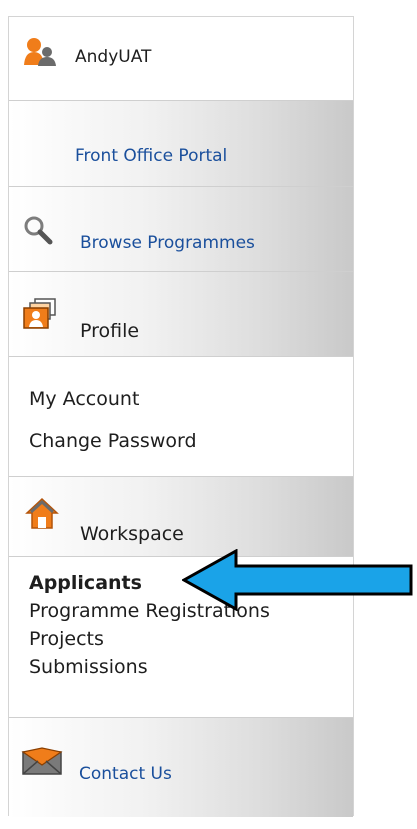 Image resolution: width=417 pixels, height=829 pixels. What do you see at coordinates (167, 243) in the screenshot?
I see `browse-label: Browse Programmes` at bounding box center [167, 243].